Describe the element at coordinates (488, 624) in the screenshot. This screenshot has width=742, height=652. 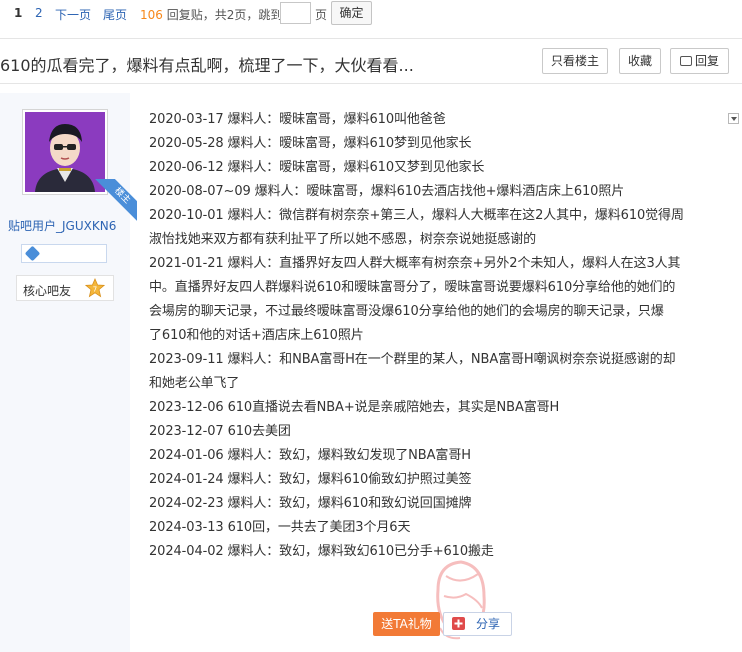
I see `share-label: 分享` at that location.